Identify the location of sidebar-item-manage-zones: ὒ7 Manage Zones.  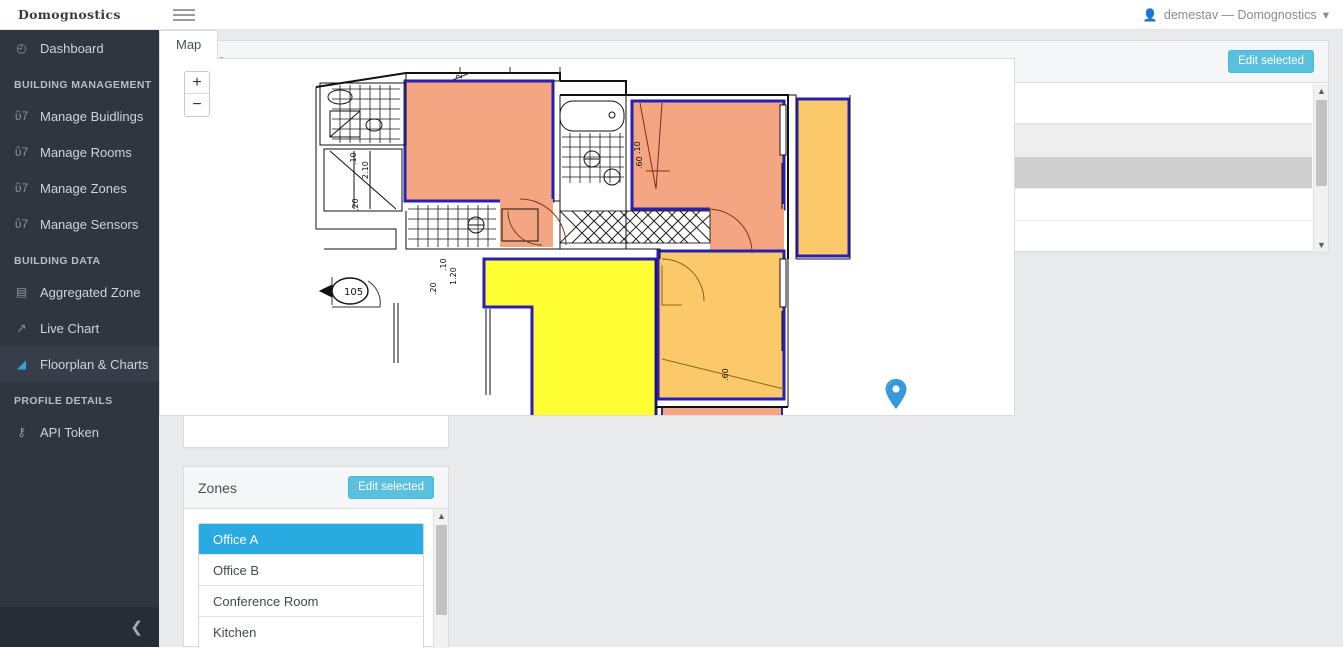
(79, 188).